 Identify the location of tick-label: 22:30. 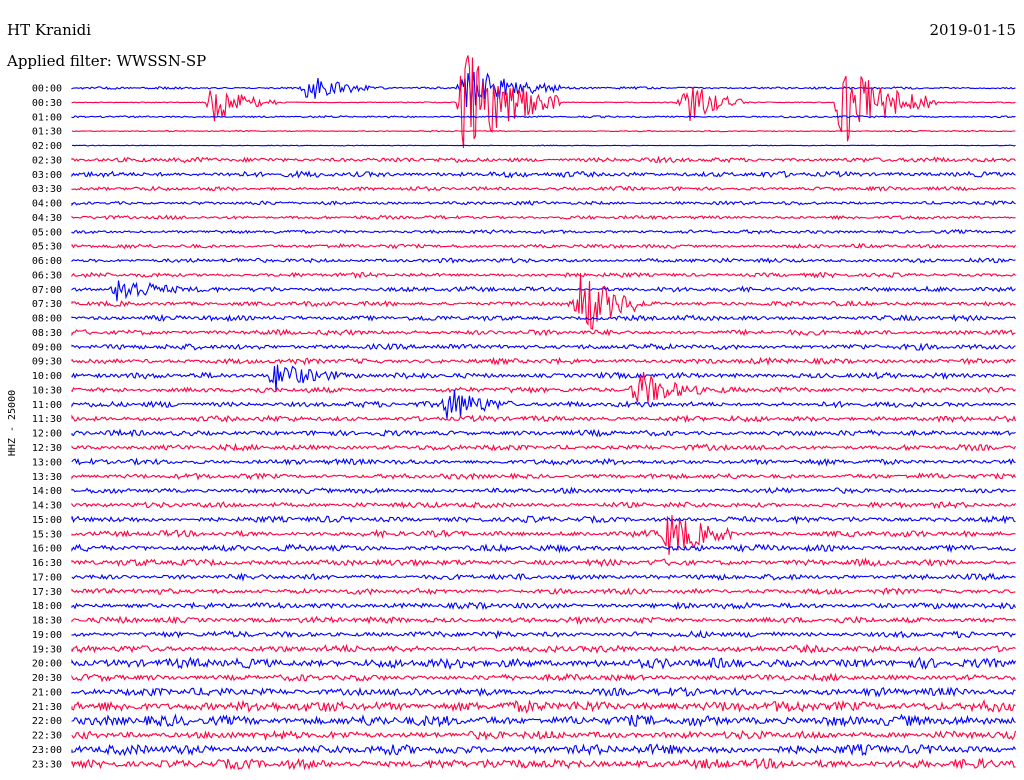
(47, 736).